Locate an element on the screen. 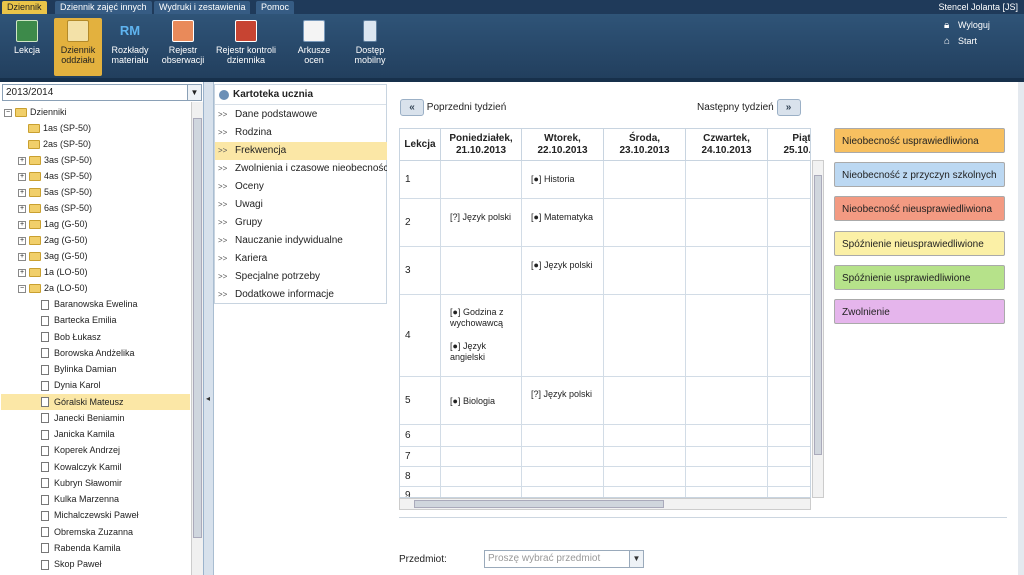 The width and height of the screenshot is (1024, 575). menu-tab-dziennik: Dziennik is located at coordinates (24, 7).